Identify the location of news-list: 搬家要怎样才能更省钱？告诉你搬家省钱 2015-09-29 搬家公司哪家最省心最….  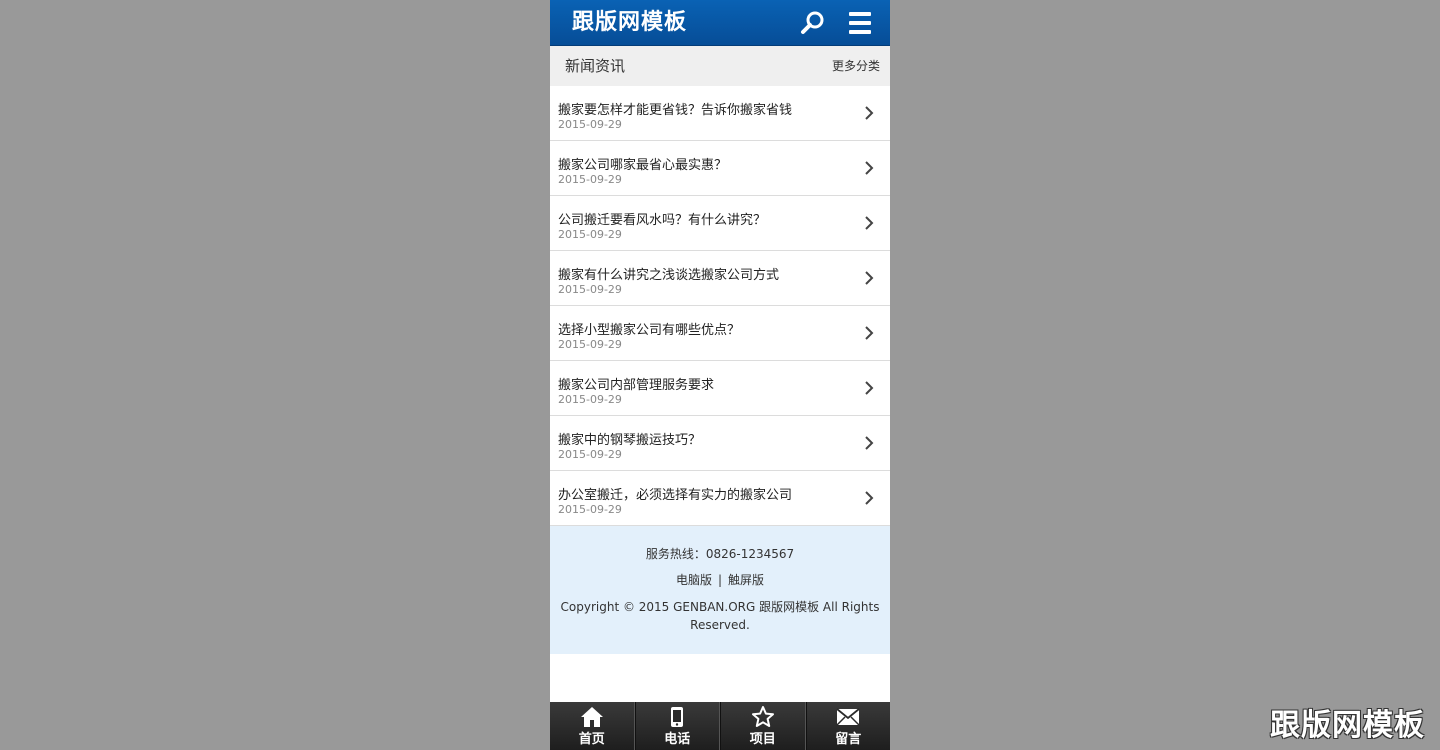
(720, 306).